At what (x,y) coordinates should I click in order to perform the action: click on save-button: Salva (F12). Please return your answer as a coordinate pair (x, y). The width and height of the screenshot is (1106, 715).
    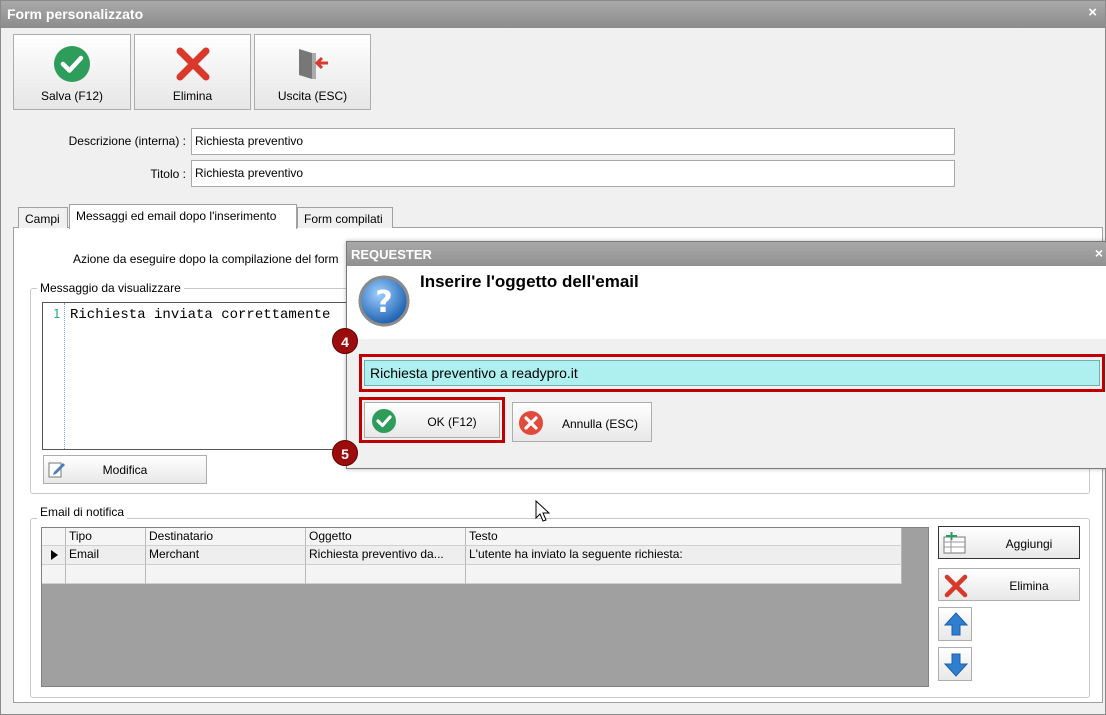
    Looking at the image, I should click on (72, 72).